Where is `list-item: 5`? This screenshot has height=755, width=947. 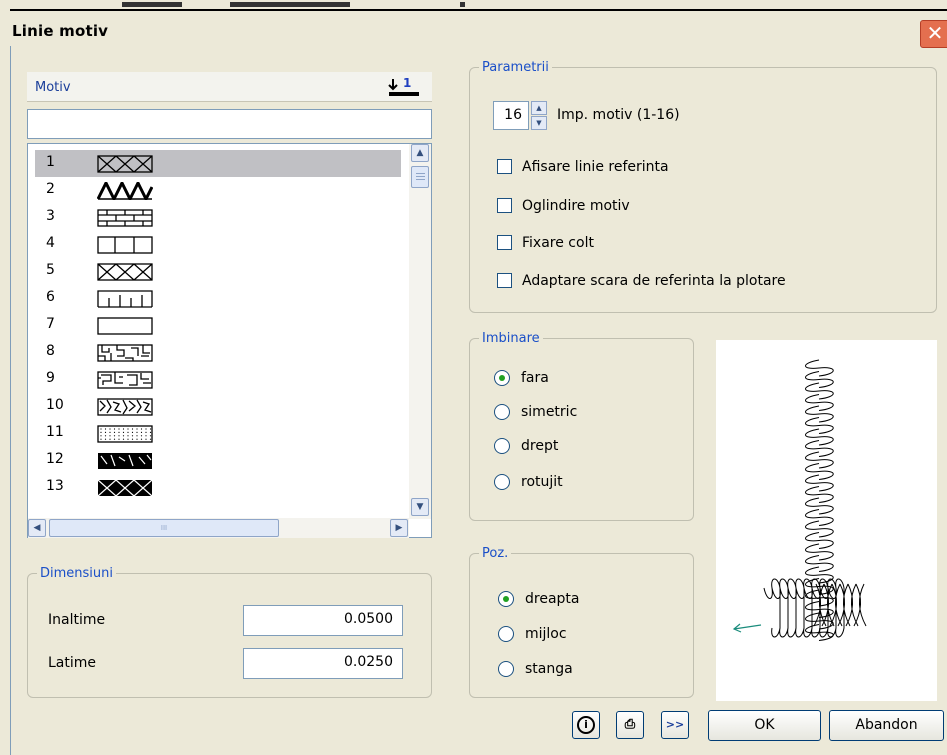 list-item: 5 is located at coordinates (218, 271).